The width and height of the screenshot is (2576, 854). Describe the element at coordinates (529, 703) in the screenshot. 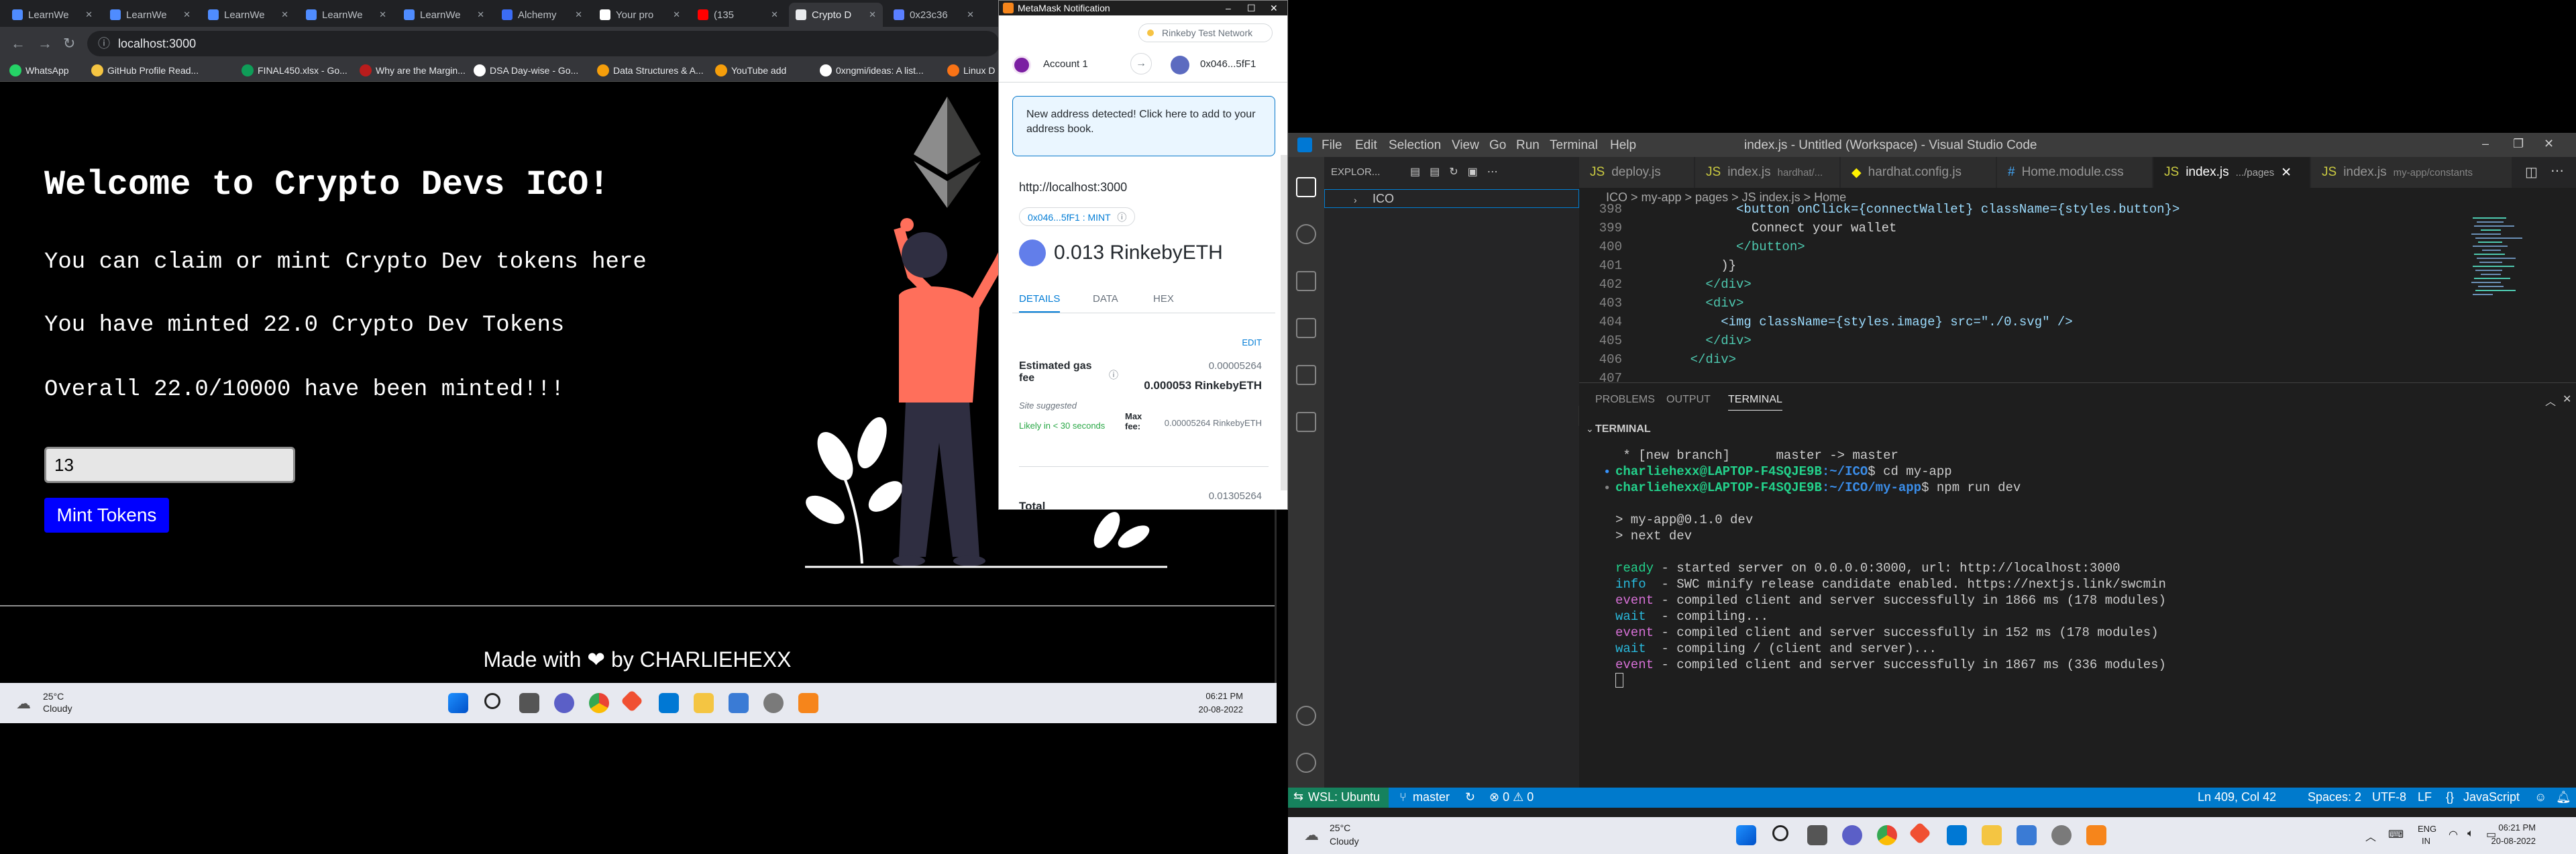

I see `task-view-icon` at that location.